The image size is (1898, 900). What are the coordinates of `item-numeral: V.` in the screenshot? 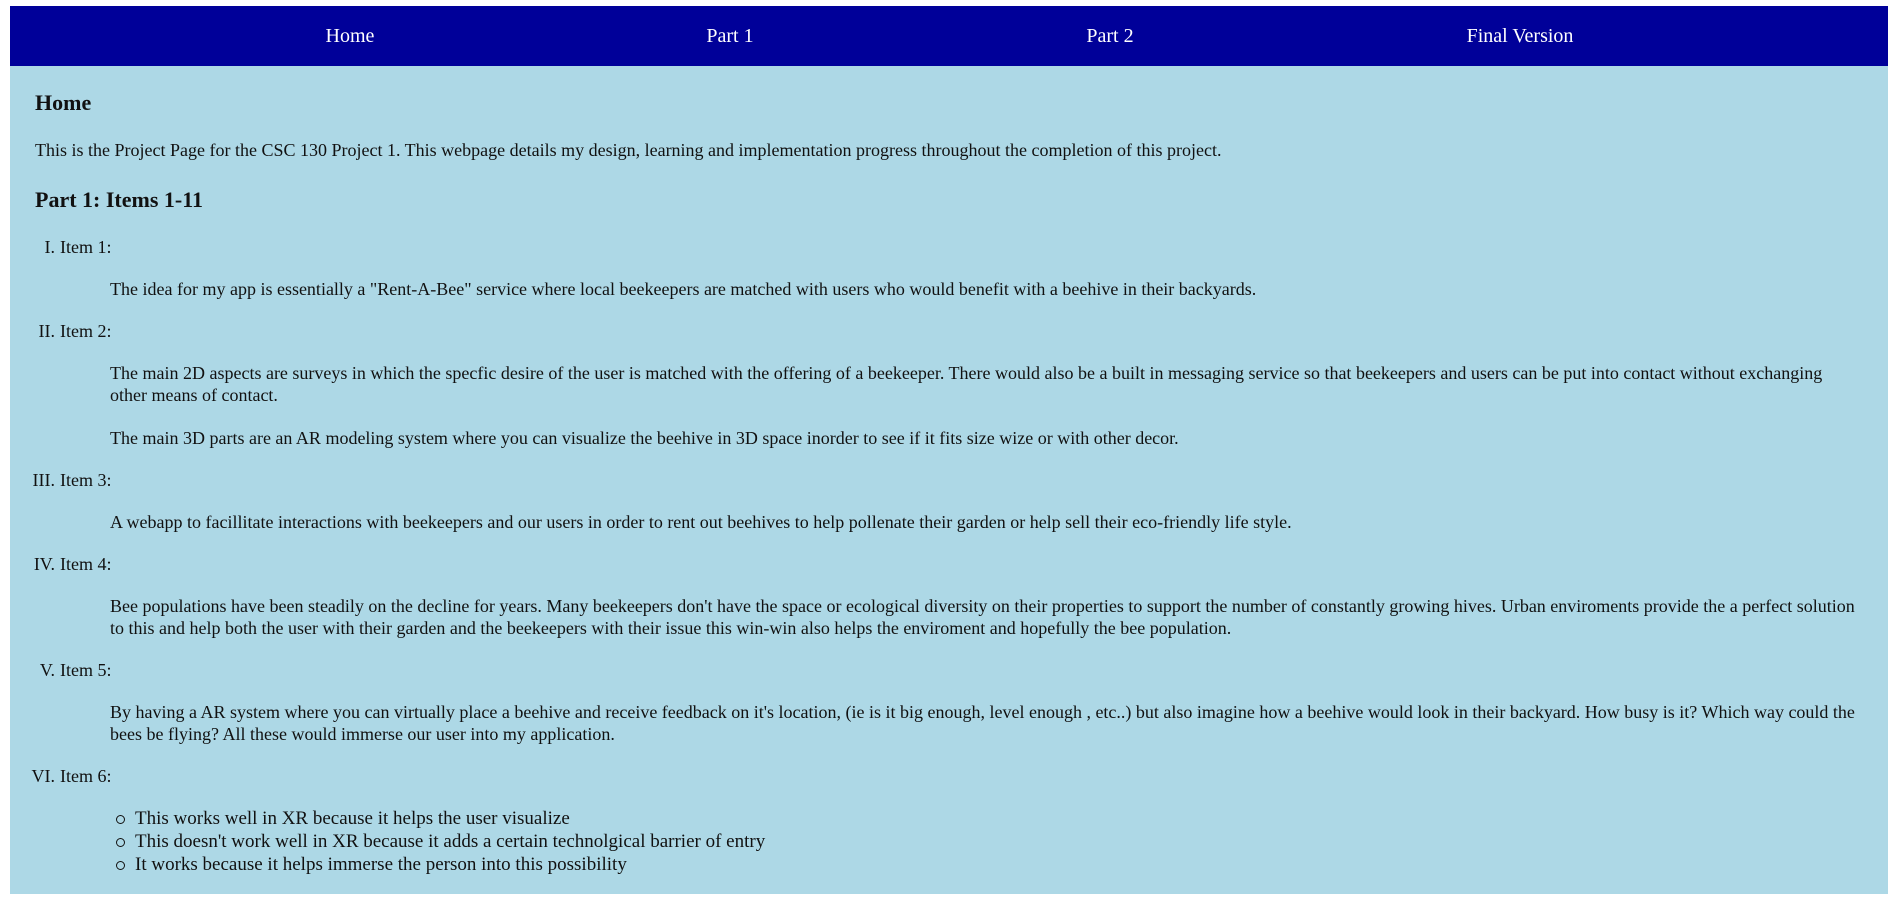 It's located at (47, 670).